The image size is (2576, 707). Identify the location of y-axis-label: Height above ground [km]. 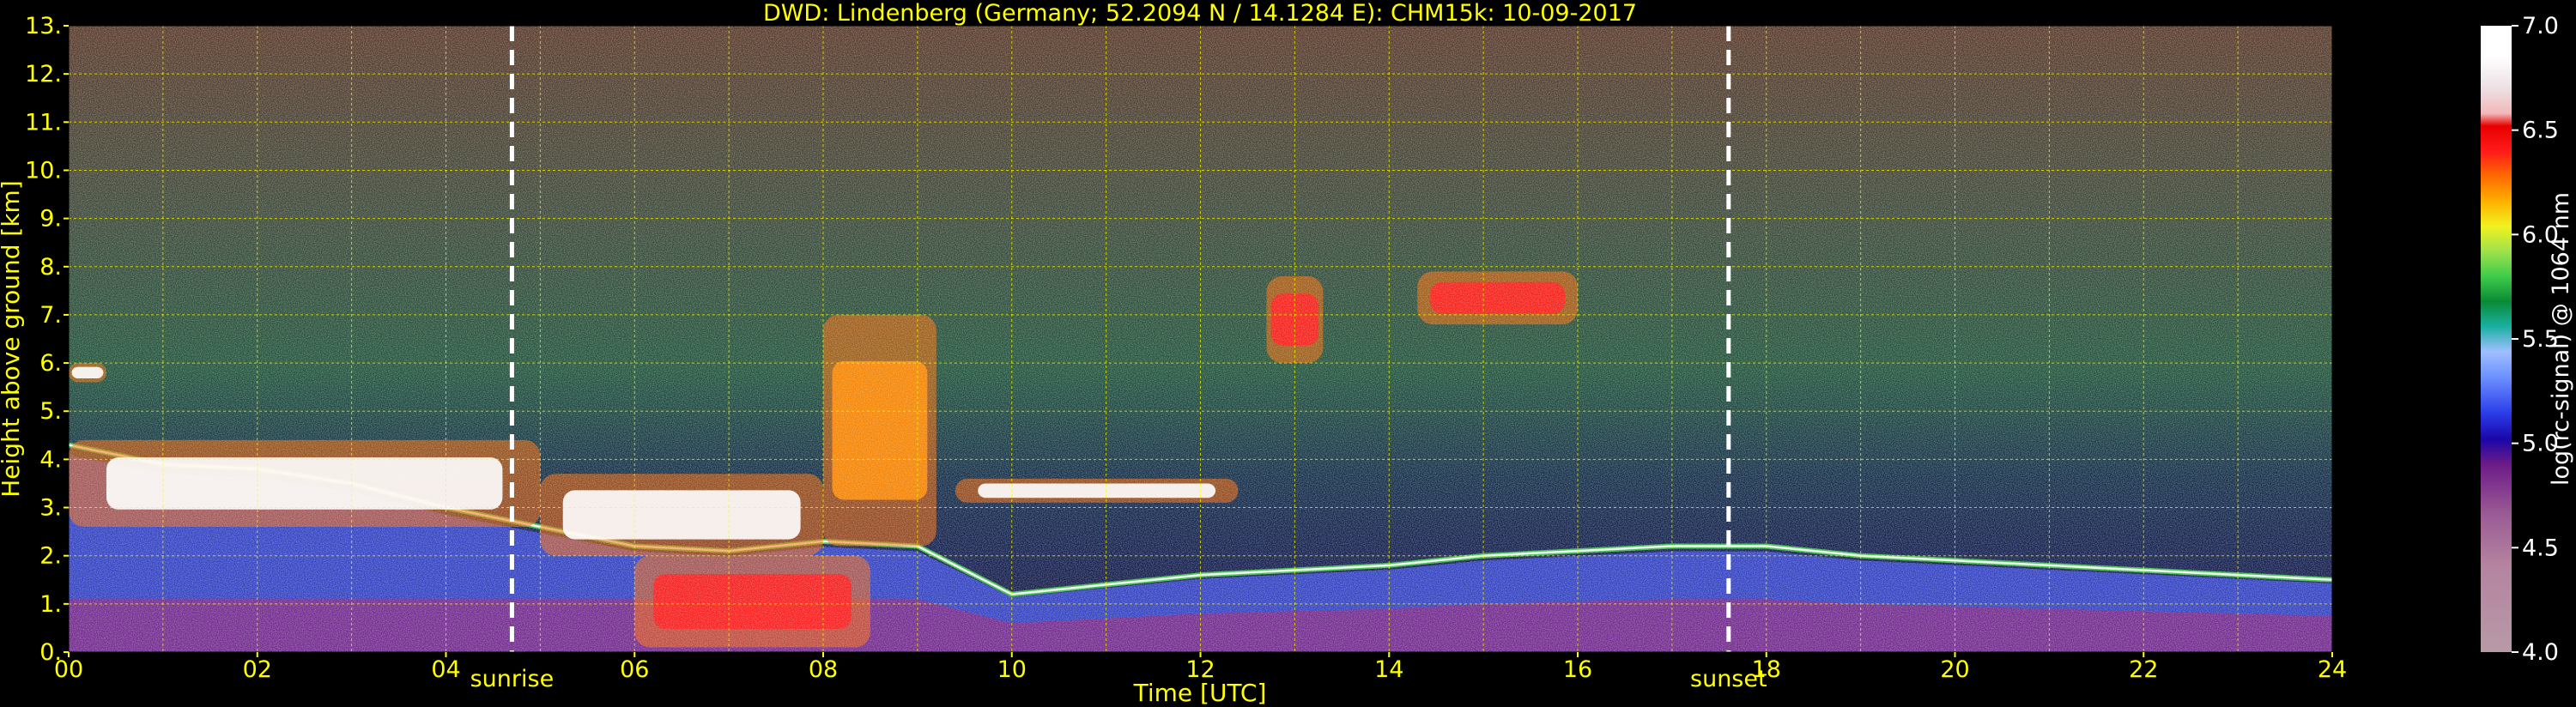
(12, 339).